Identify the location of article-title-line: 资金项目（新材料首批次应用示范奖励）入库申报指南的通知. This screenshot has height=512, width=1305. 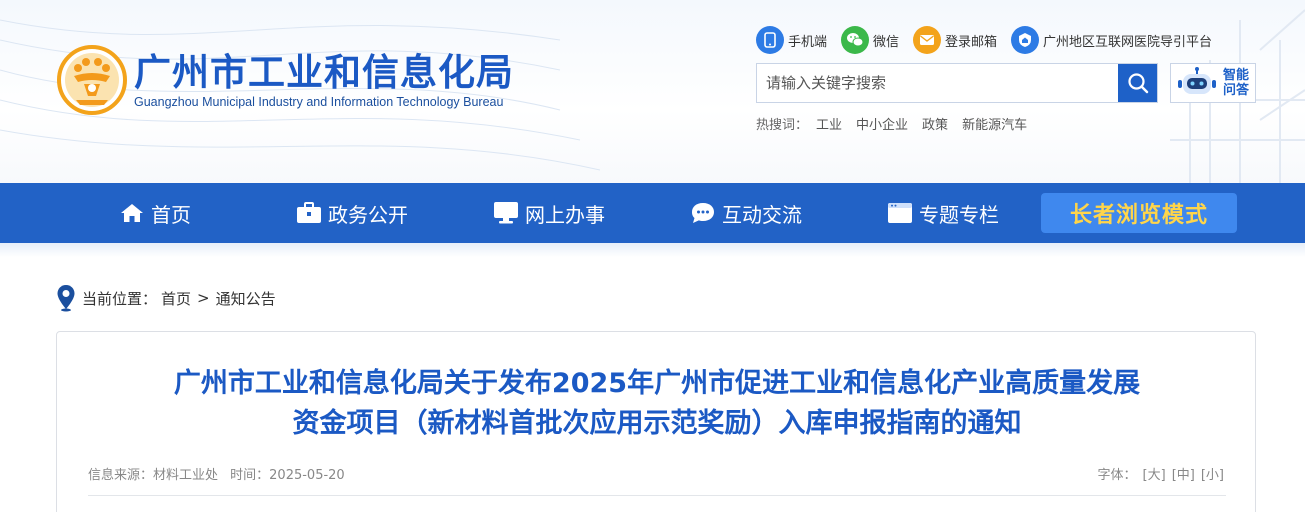
(657, 423).